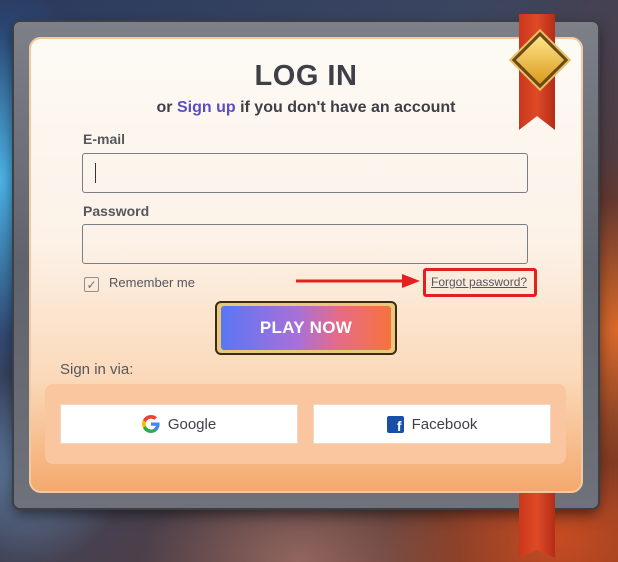 The image size is (618, 562). I want to click on google-login-button: Google, so click(179, 424).